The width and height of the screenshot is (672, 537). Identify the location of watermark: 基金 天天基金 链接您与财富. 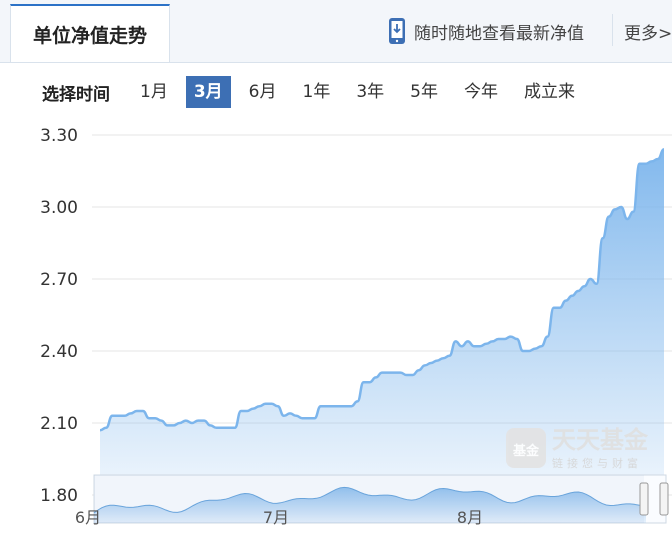
(577, 448).